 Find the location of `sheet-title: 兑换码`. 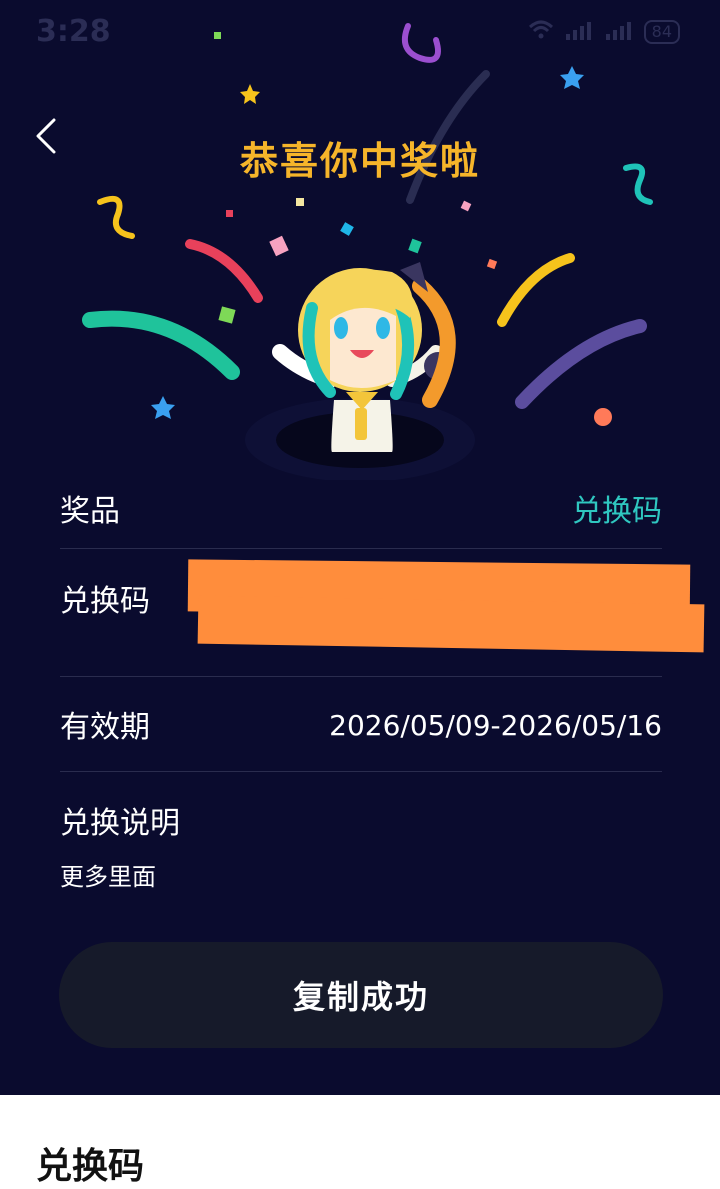

sheet-title: 兑换码 is located at coordinates (90, 1166).